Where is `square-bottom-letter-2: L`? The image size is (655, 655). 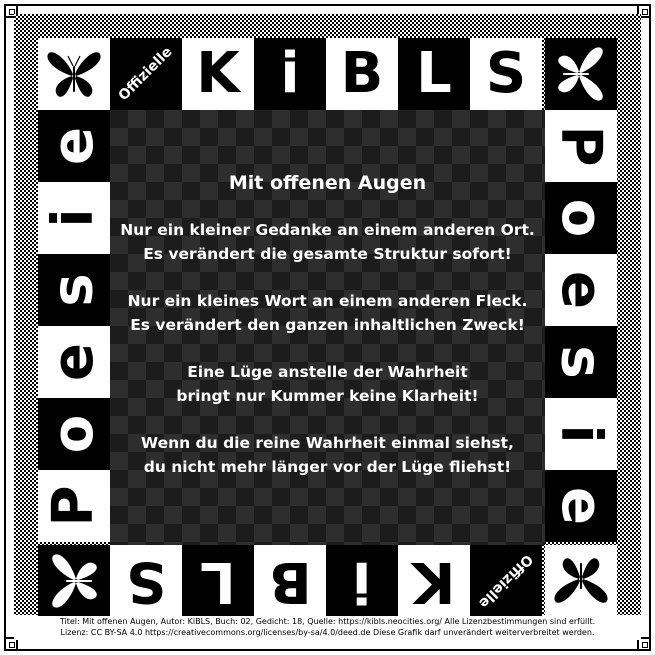 square-bottom-letter-2: L is located at coordinates (218, 581).